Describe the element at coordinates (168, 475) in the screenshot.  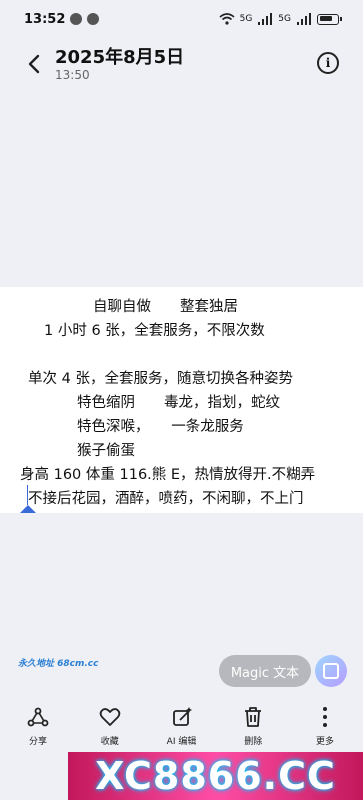
I see `photo-text-line: 身高 160 体重 116.熊 E，热情放得开.不糊弄` at that location.